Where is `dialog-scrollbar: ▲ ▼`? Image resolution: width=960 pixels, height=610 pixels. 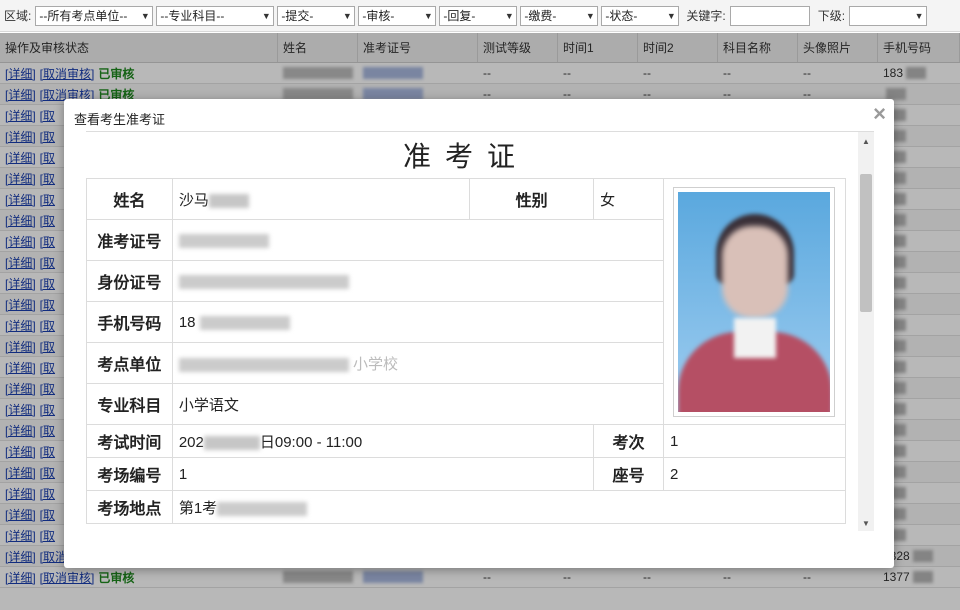 dialog-scrollbar: ▲ ▼ is located at coordinates (866, 331).